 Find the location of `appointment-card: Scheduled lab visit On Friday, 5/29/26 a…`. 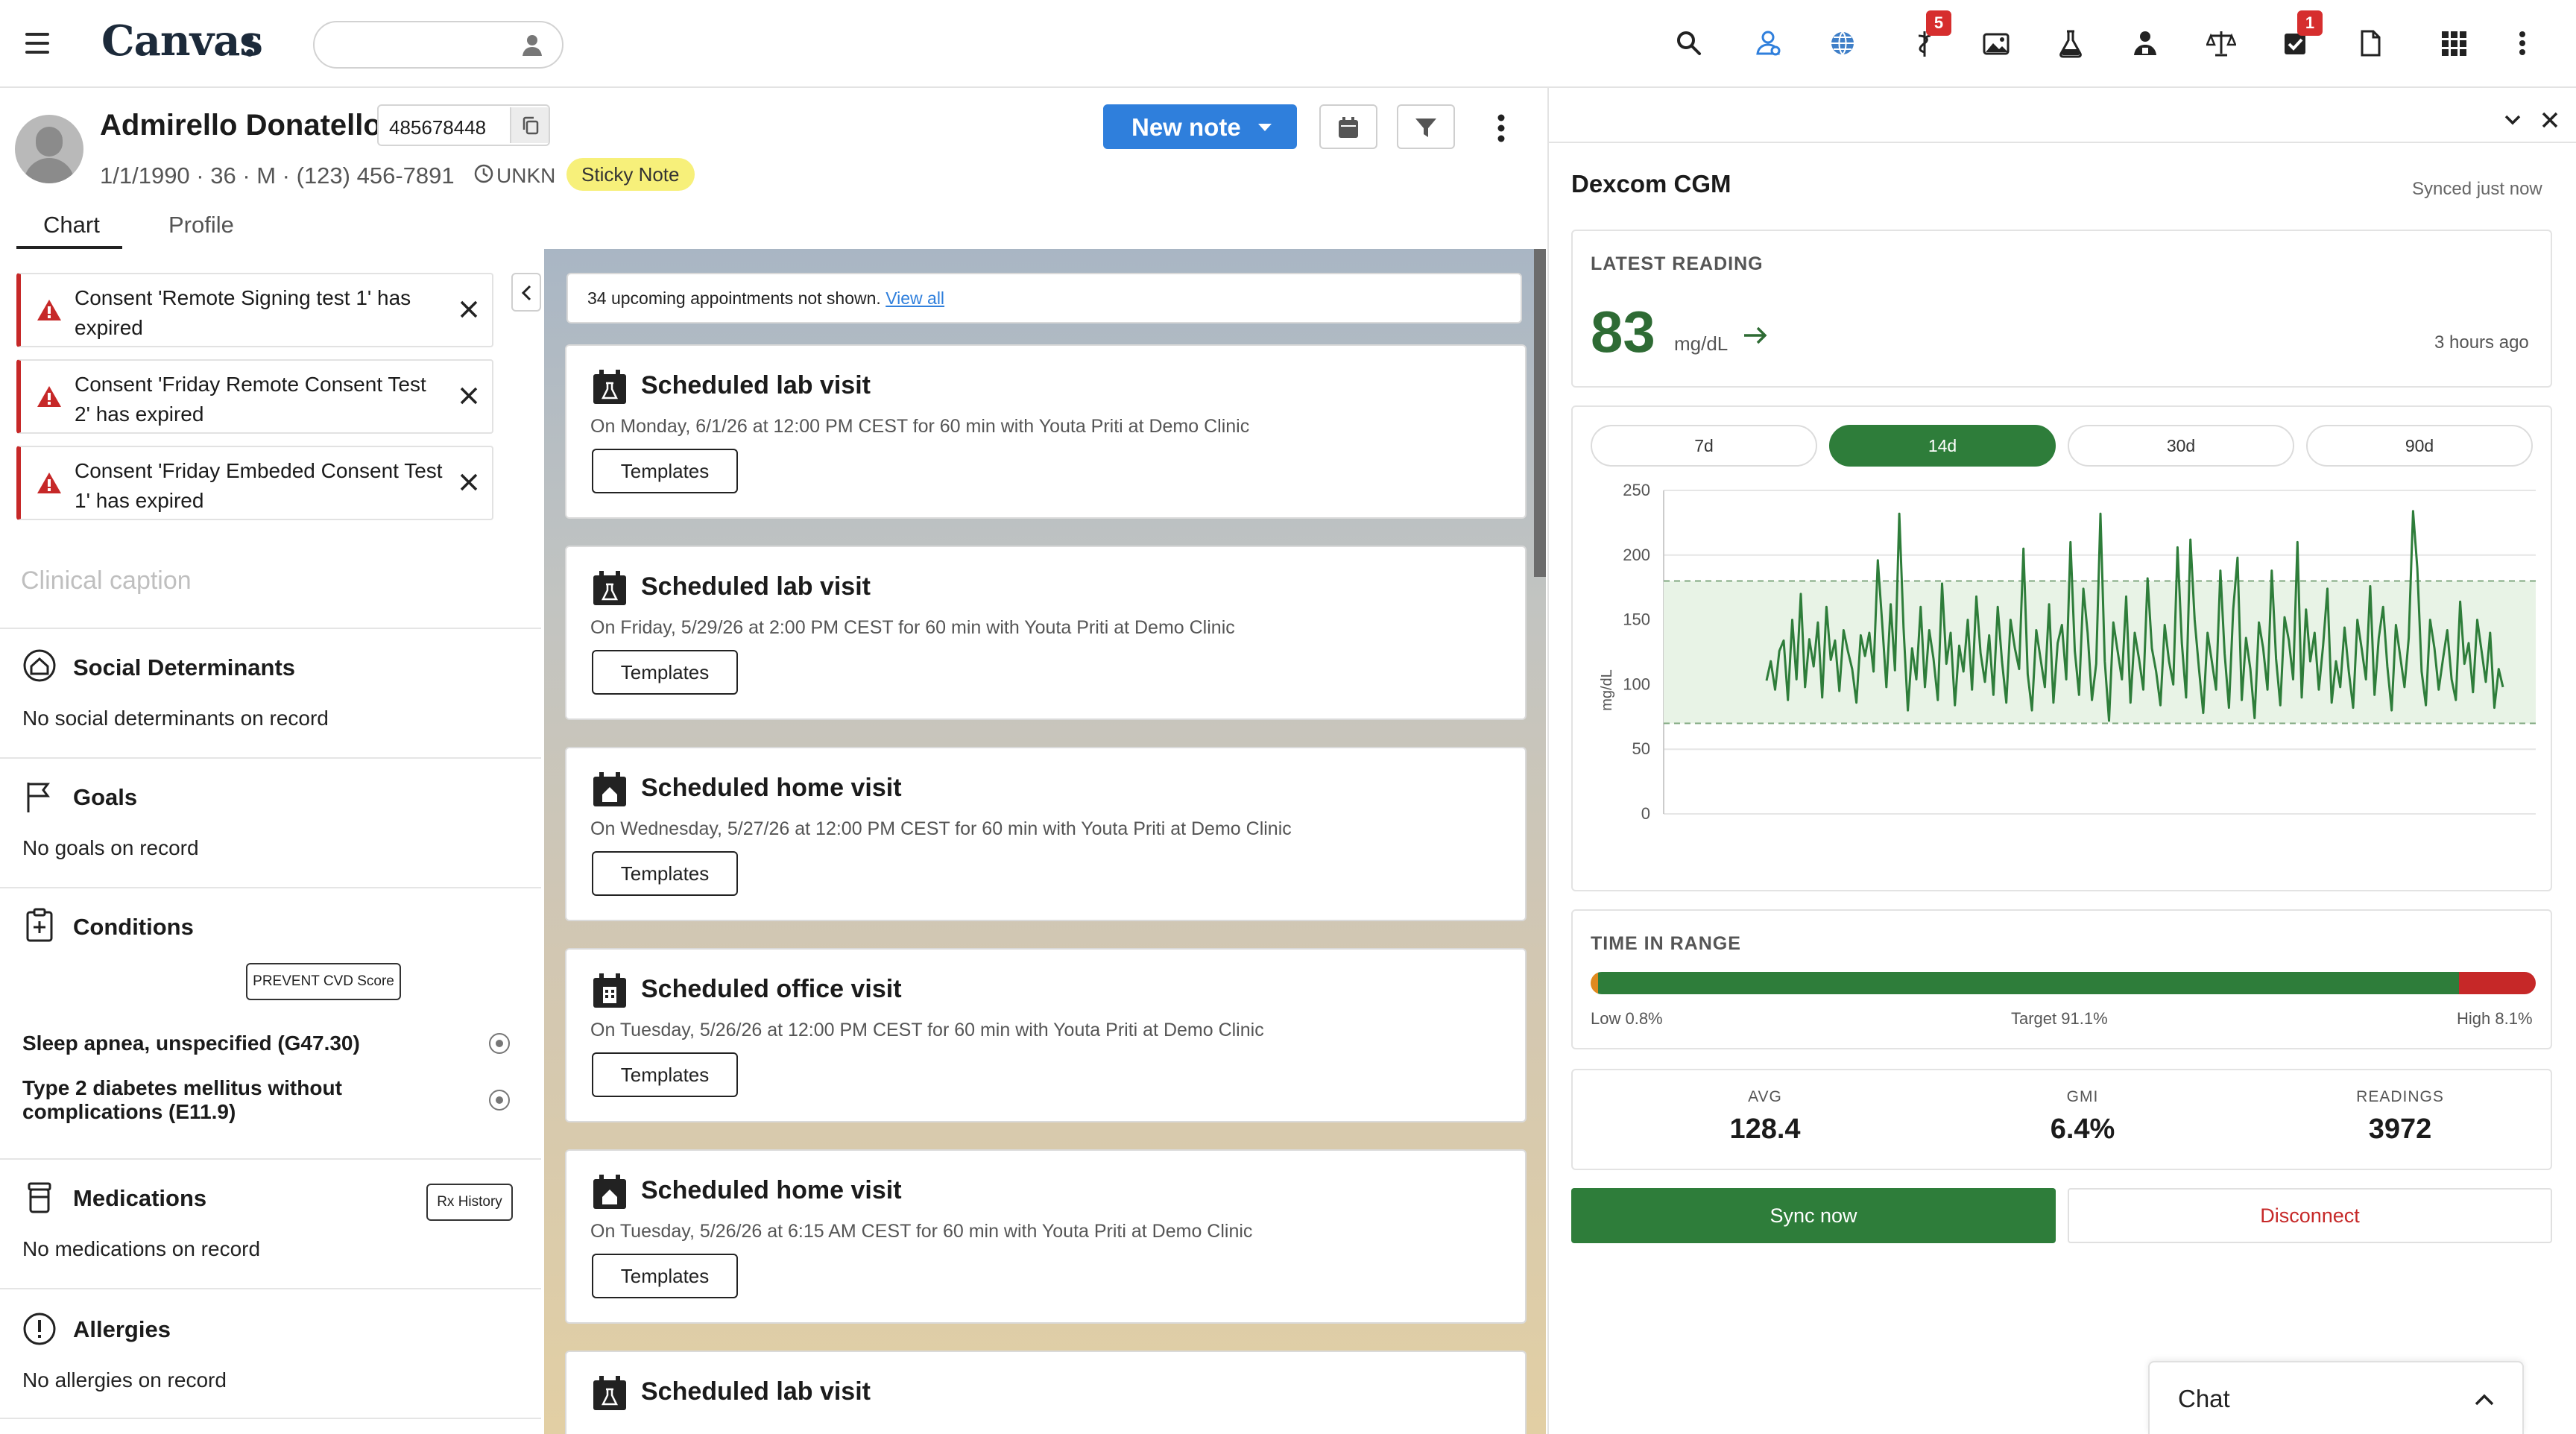

appointment-card: Scheduled lab visit On Friday, 5/29/26 a… is located at coordinates (1046, 633).